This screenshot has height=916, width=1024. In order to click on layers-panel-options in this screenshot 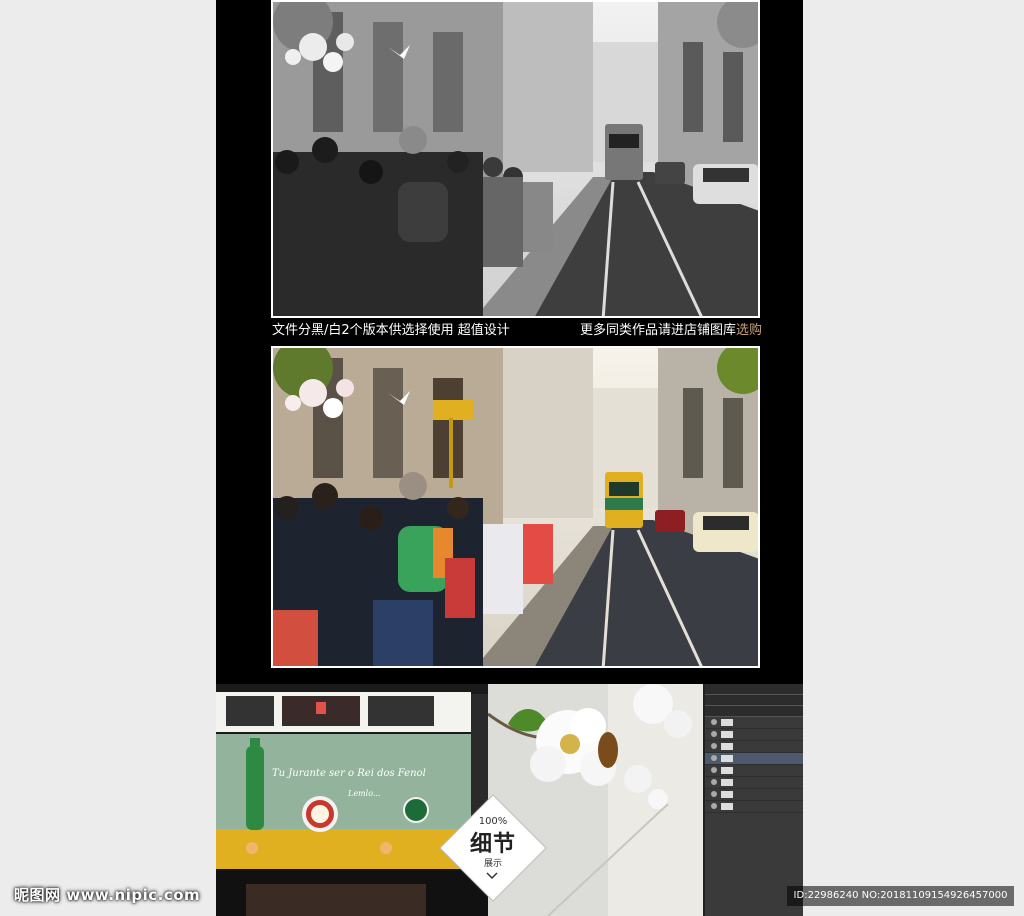, I will do `click(754, 711)`.